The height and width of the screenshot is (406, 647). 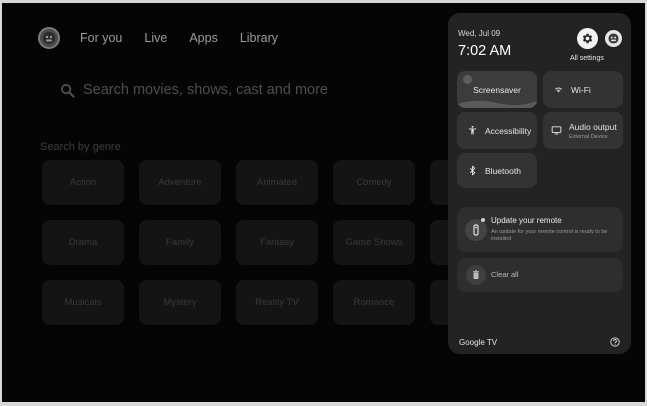 I want to click on audio-output-tile: Audio output External Device, so click(x=583, y=130).